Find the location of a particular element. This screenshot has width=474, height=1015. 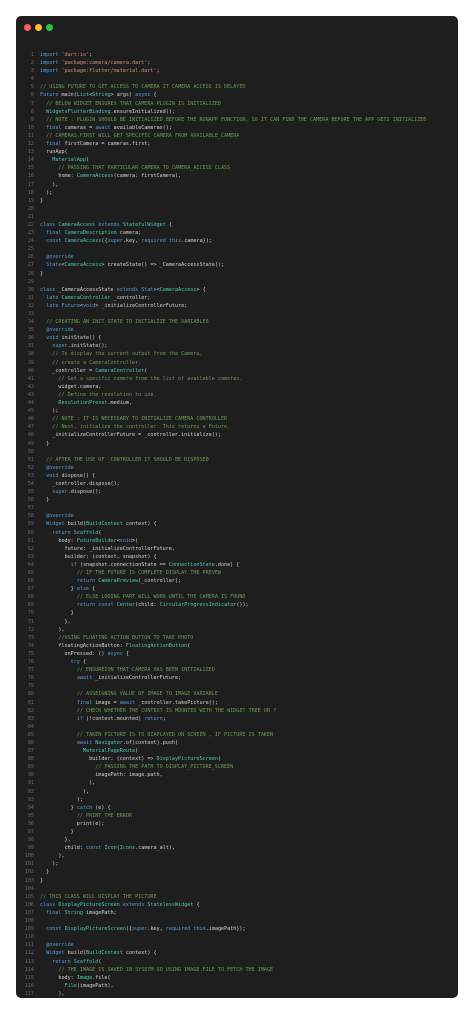

code-text: }, is located at coordinates (55, 840).